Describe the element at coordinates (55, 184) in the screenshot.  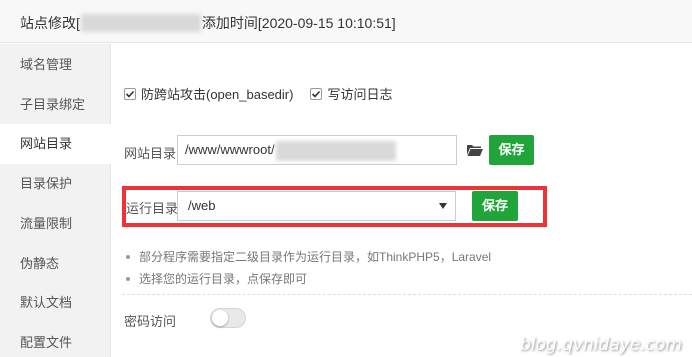
I see `sidebar-item-dir-protect: 目录保护` at that location.